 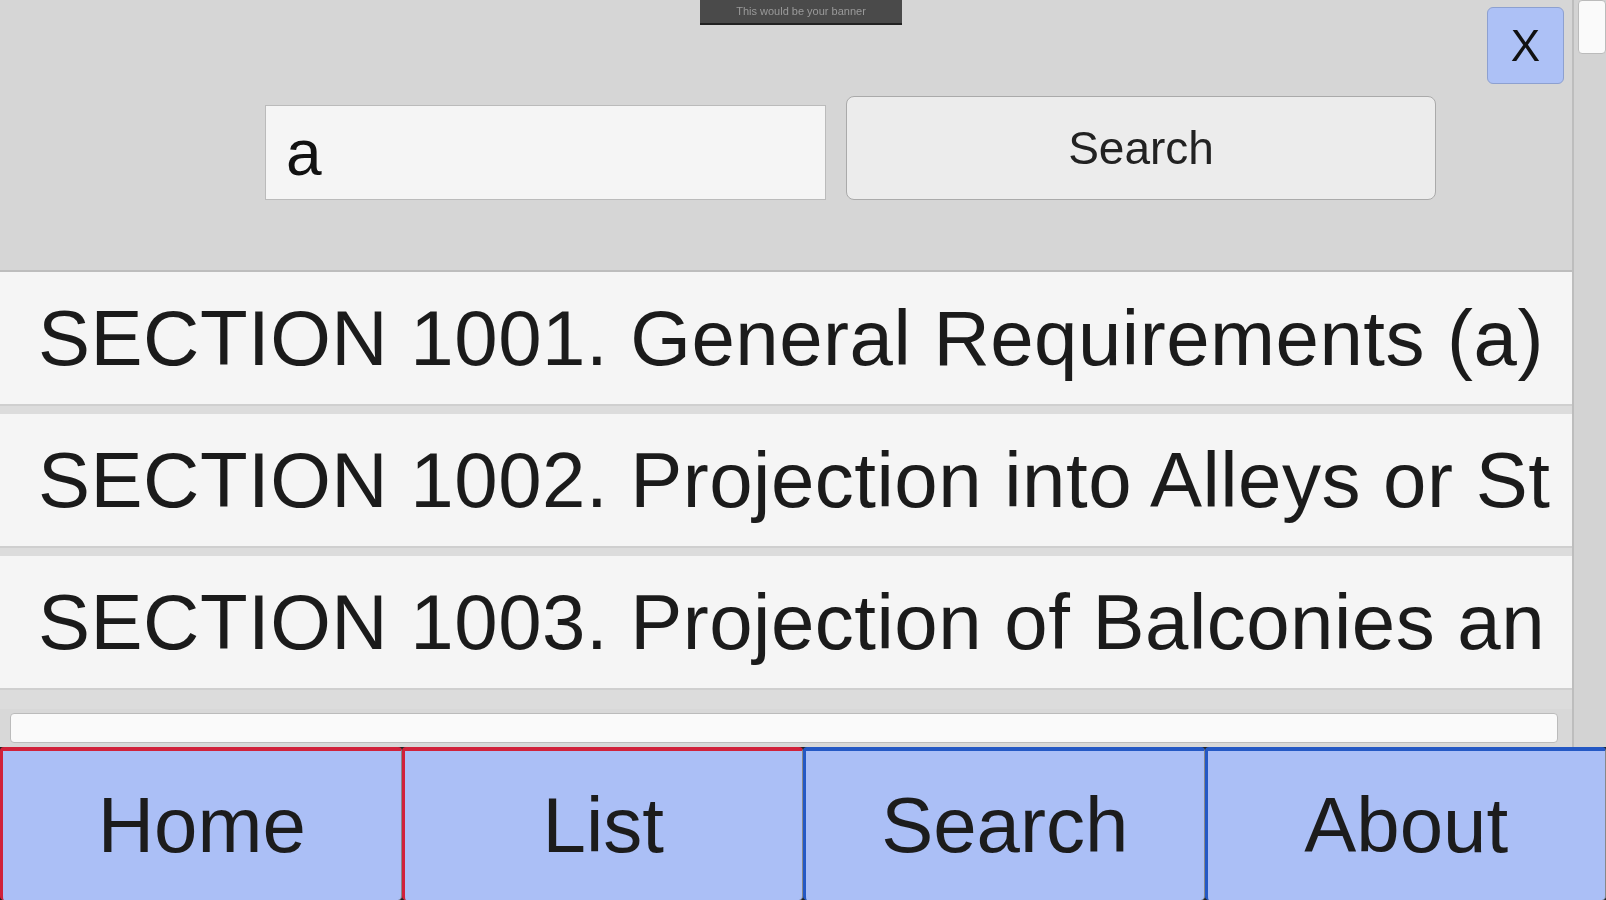 What do you see at coordinates (1141, 147) in the screenshot?
I see `search-button: Search` at bounding box center [1141, 147].